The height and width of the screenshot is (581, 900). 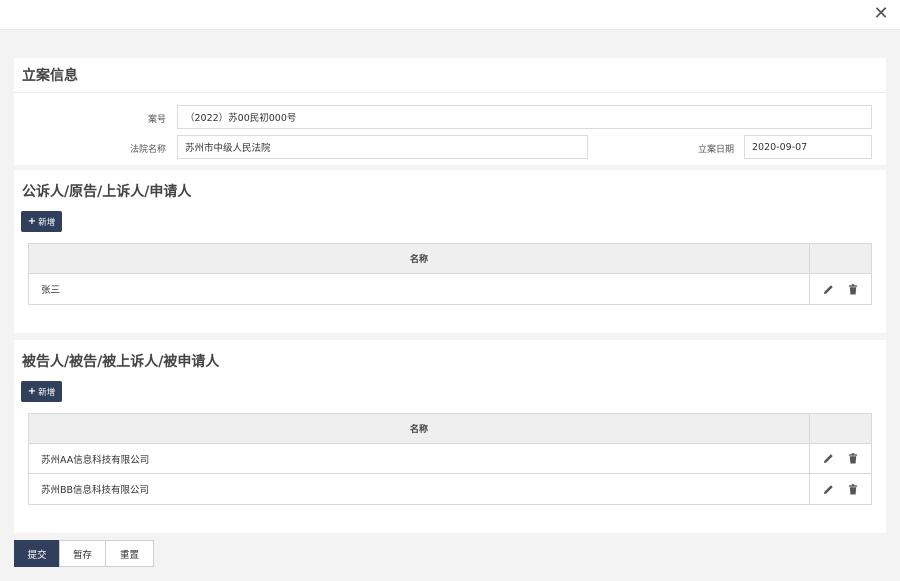 I want to click on dialog-header: ✕, so click(x=450, y=15).